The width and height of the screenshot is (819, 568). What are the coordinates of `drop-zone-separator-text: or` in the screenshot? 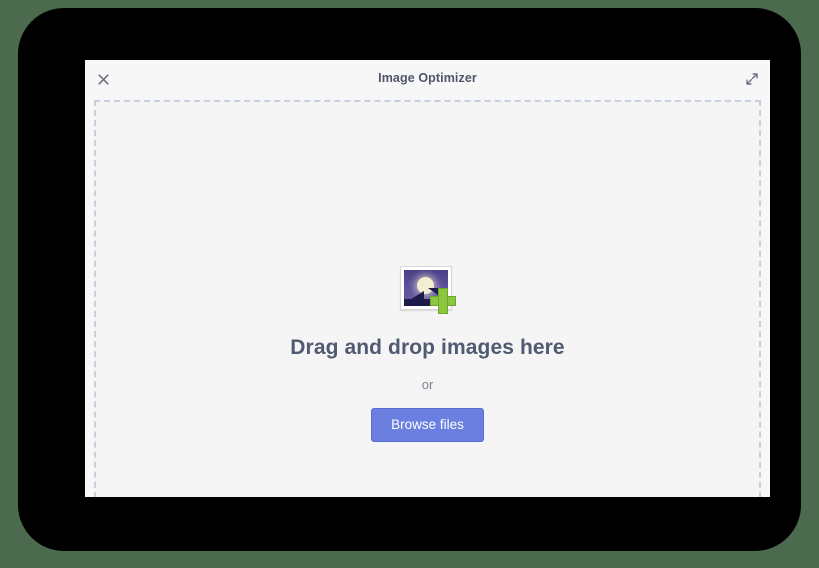 It's located at (427, 384).